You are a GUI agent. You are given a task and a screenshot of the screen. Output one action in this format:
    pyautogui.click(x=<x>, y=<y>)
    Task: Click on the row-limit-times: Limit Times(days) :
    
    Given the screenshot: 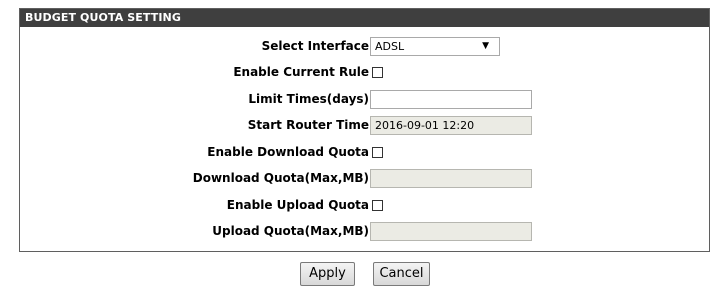 What is the action you would take?
    pyautogui.click(x=364, y=99)
    